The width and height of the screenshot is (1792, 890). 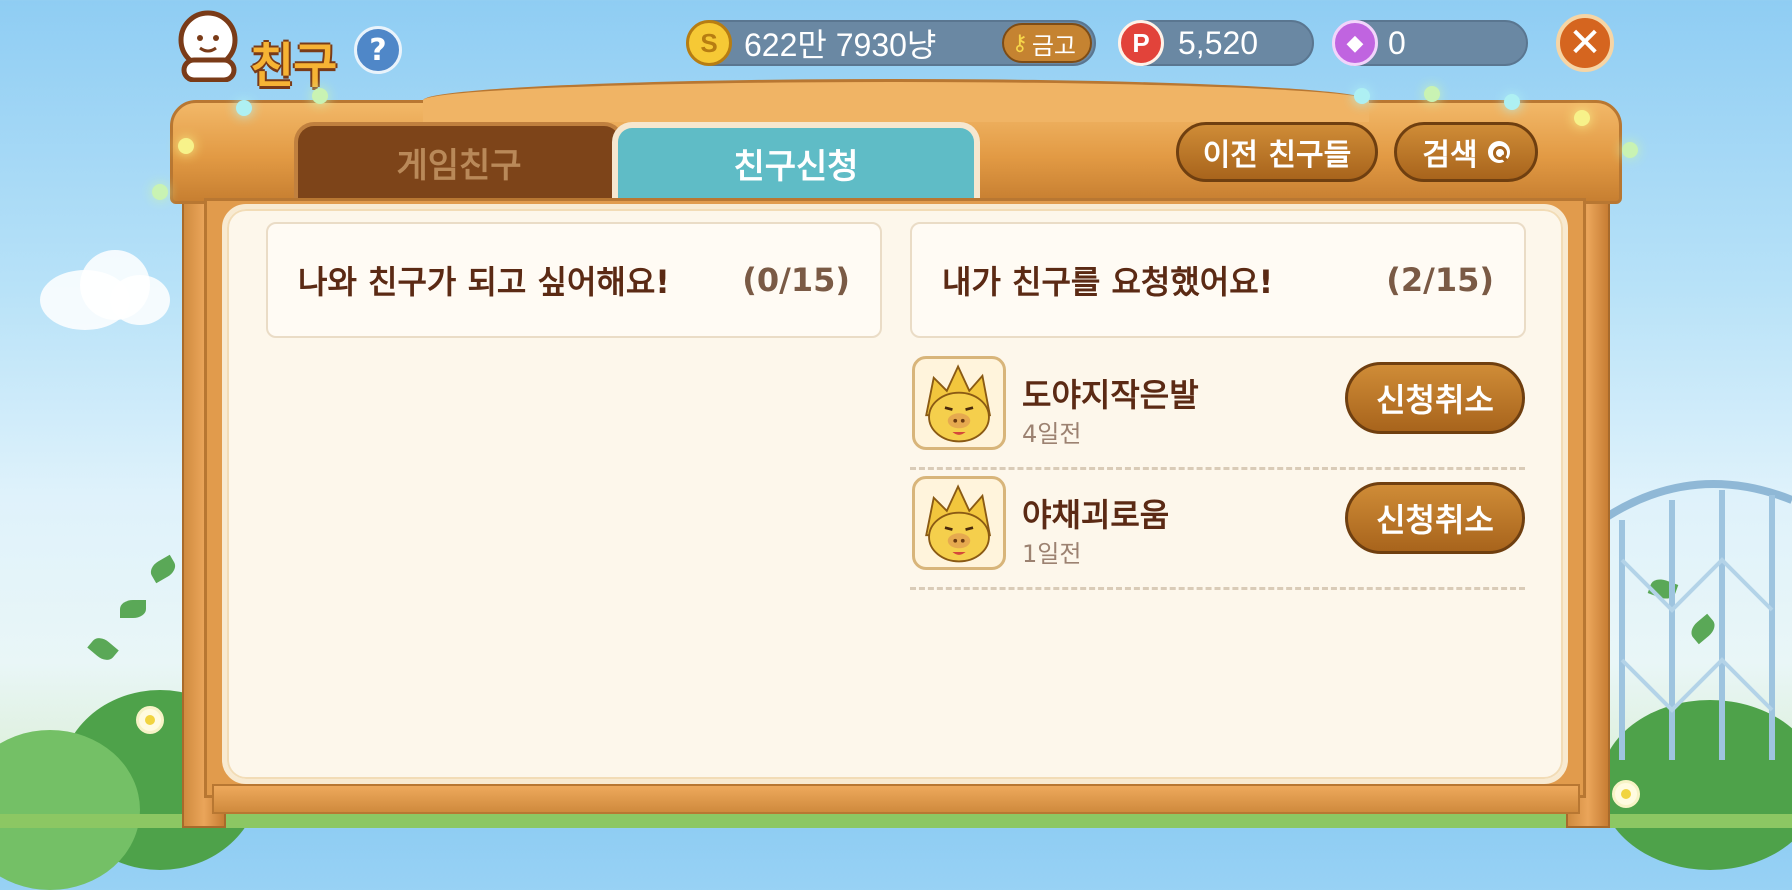 What do you see at coordinates (484, 282) in the screenshot?
I see `received-title: 나와 친구가 되고 싶어해요!` at bounding box center [484, 282].